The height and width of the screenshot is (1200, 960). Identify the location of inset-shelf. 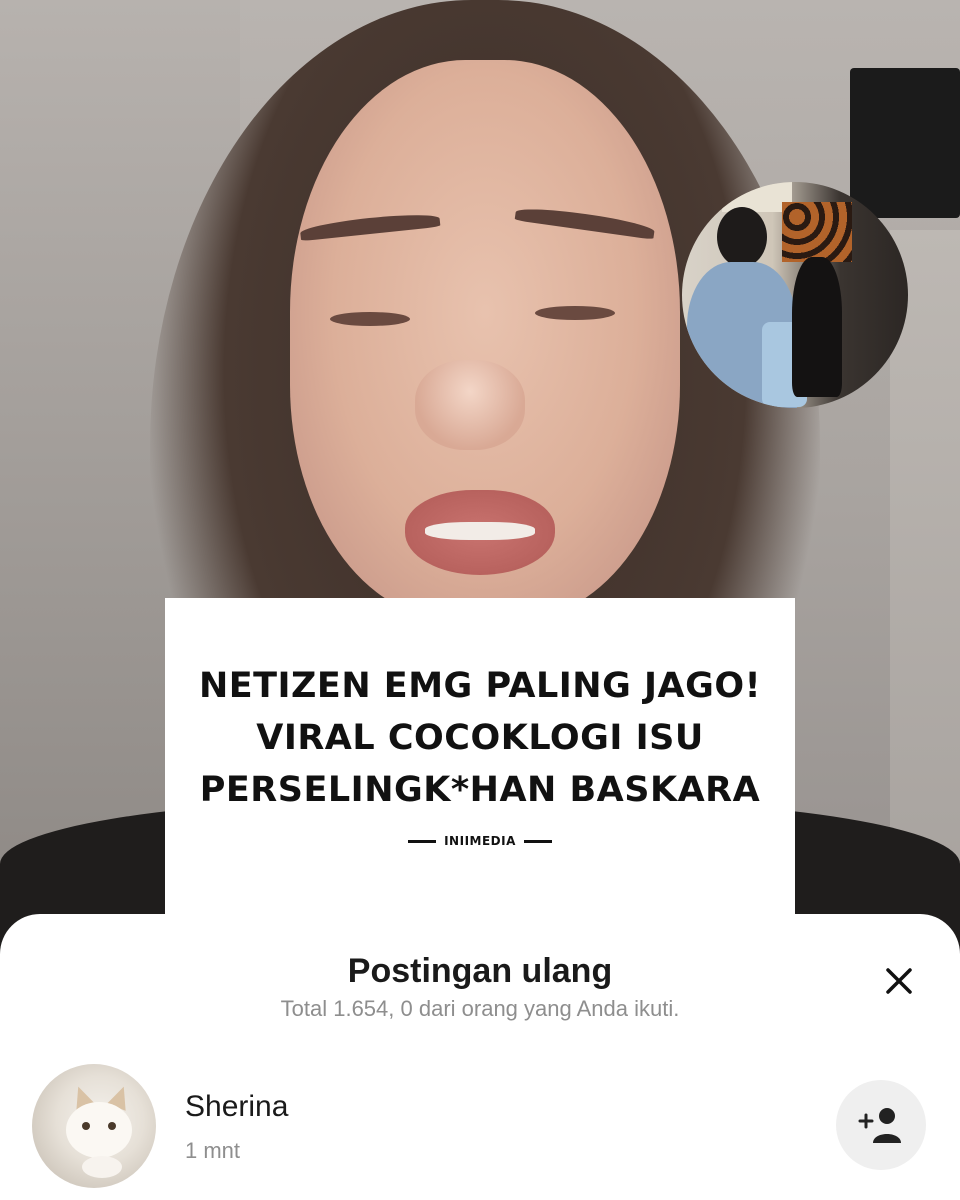
(817, 232).